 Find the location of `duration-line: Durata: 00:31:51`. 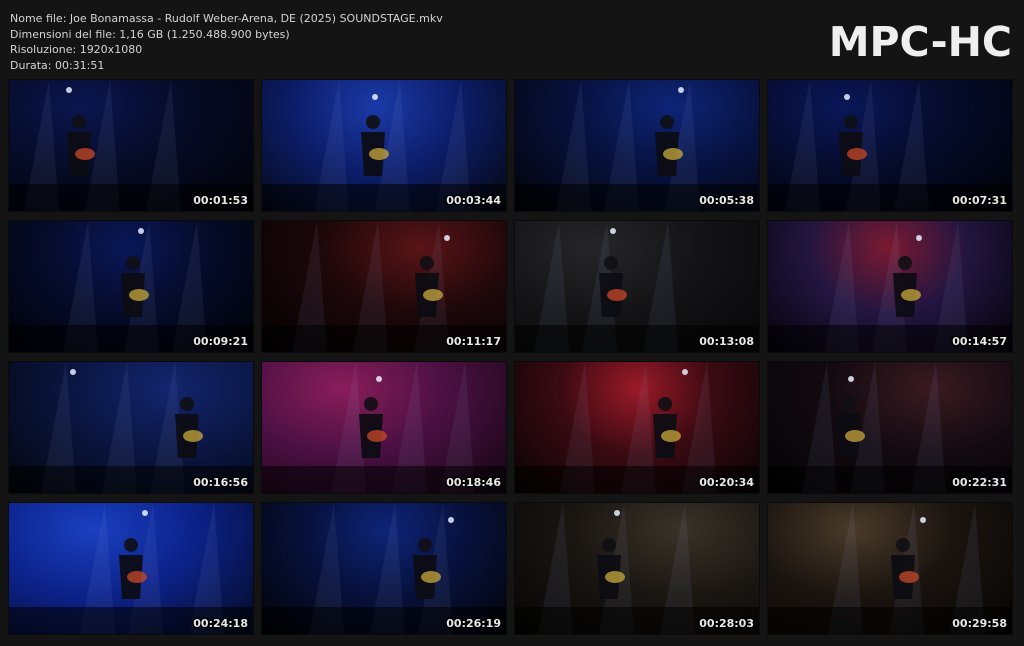

duration-line: Durata: 00:31:51 is located at coordinates (57, 65).